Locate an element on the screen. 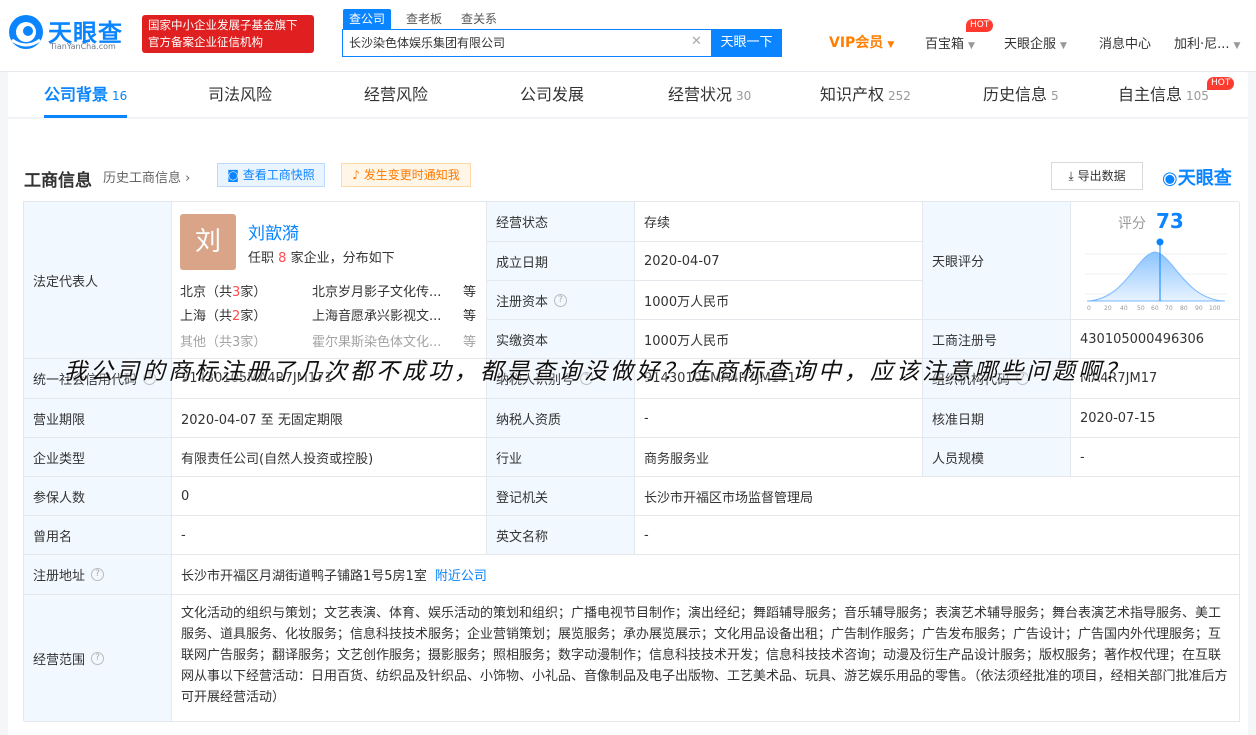 The image size is (1256, 735). tab-operation-risk: 经营风险 is located at coordinates (396, 95).